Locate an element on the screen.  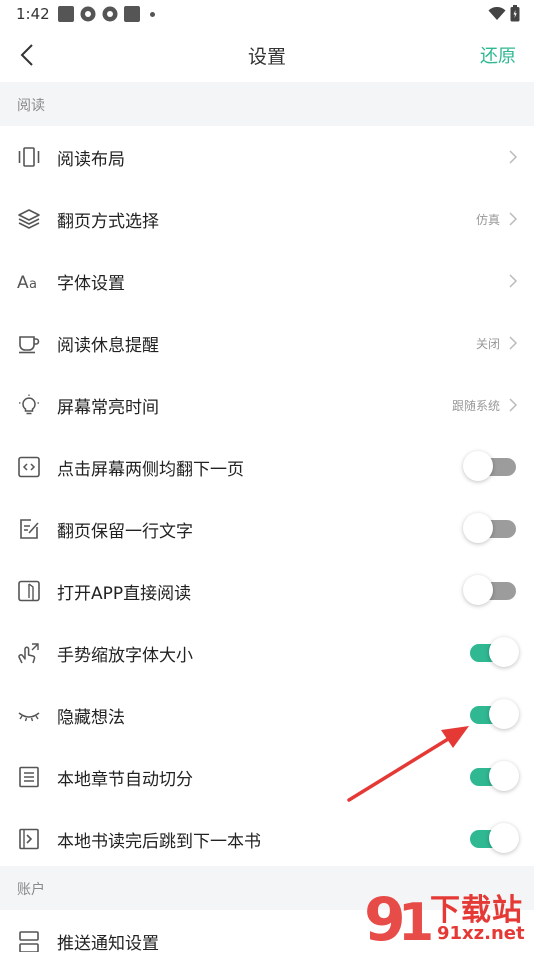
lightbulb-icon is located at coordinates (29, 404).